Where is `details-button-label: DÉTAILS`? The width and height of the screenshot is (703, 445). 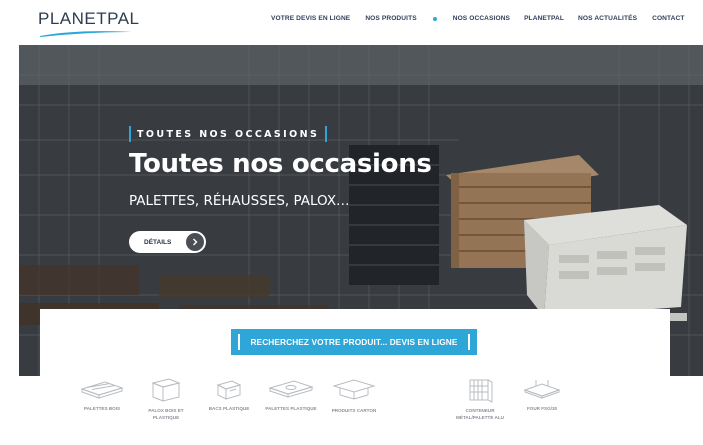
details-button-label: DÉTAILS is located at coordinates (158, 242).